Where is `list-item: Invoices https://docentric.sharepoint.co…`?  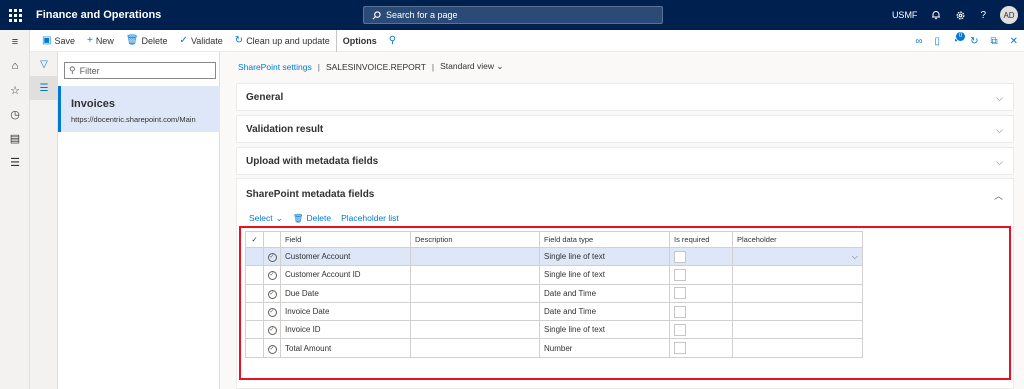
list-item: Invoices https://docentric.sharepoint.co… is located at coordinates (139, 109).